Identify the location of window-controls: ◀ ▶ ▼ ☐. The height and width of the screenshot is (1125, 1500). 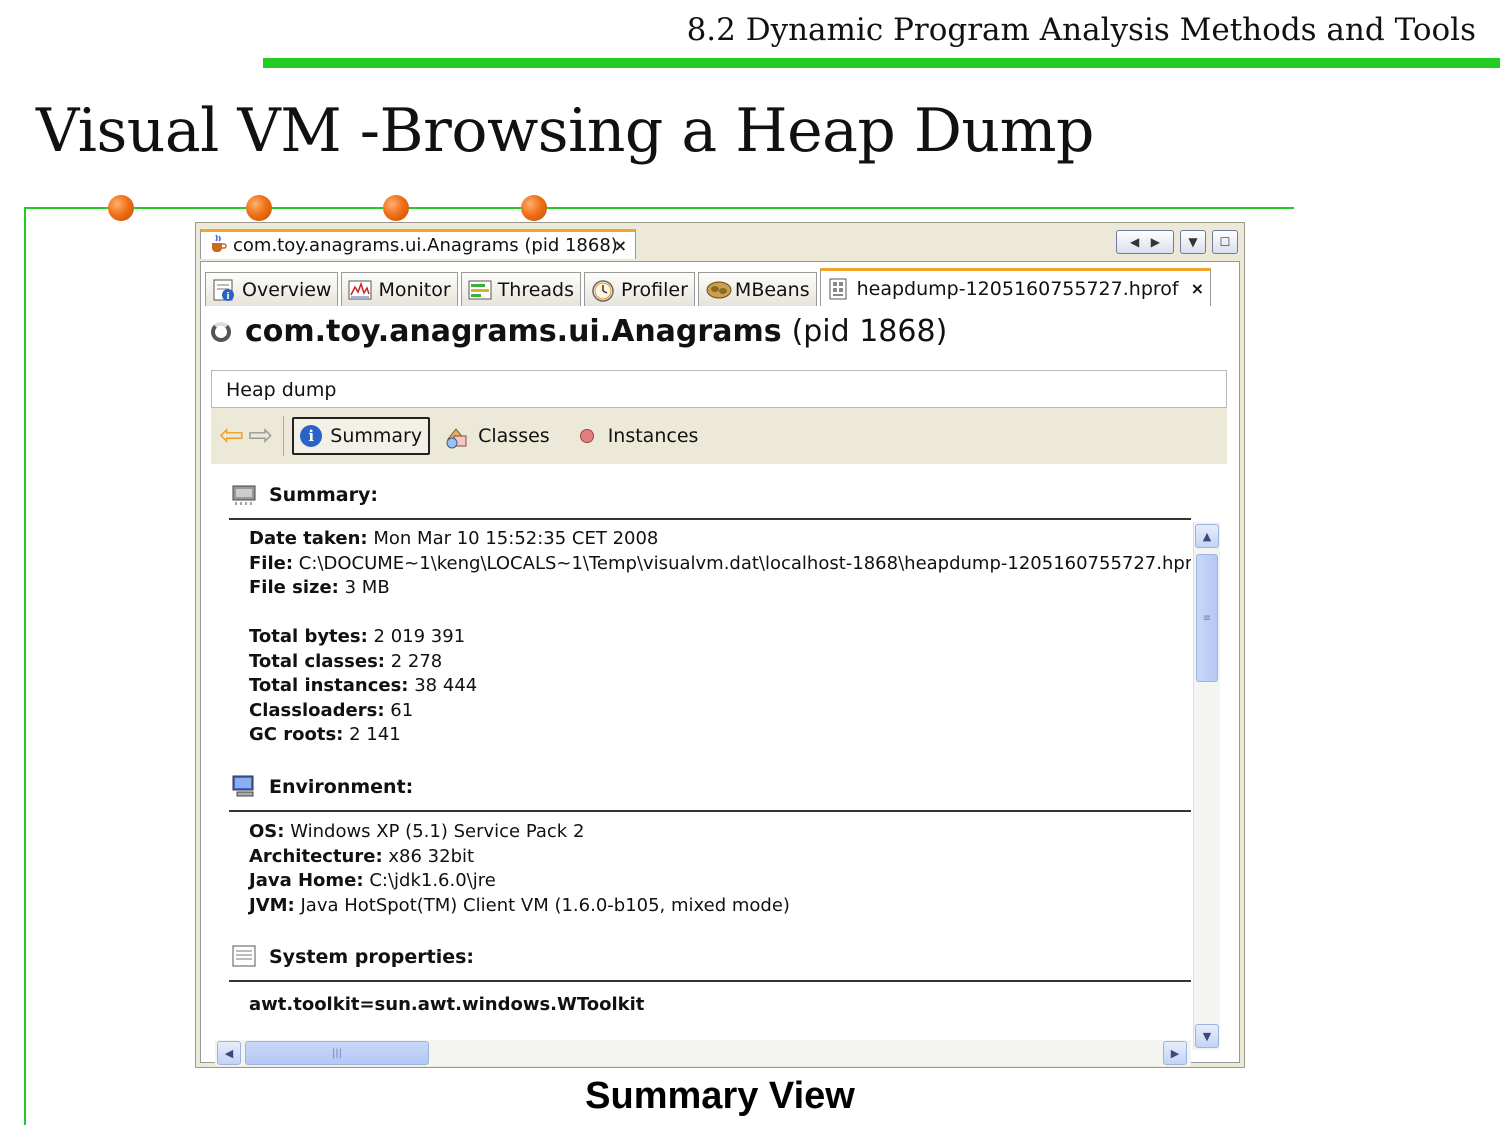
(1177, 242).